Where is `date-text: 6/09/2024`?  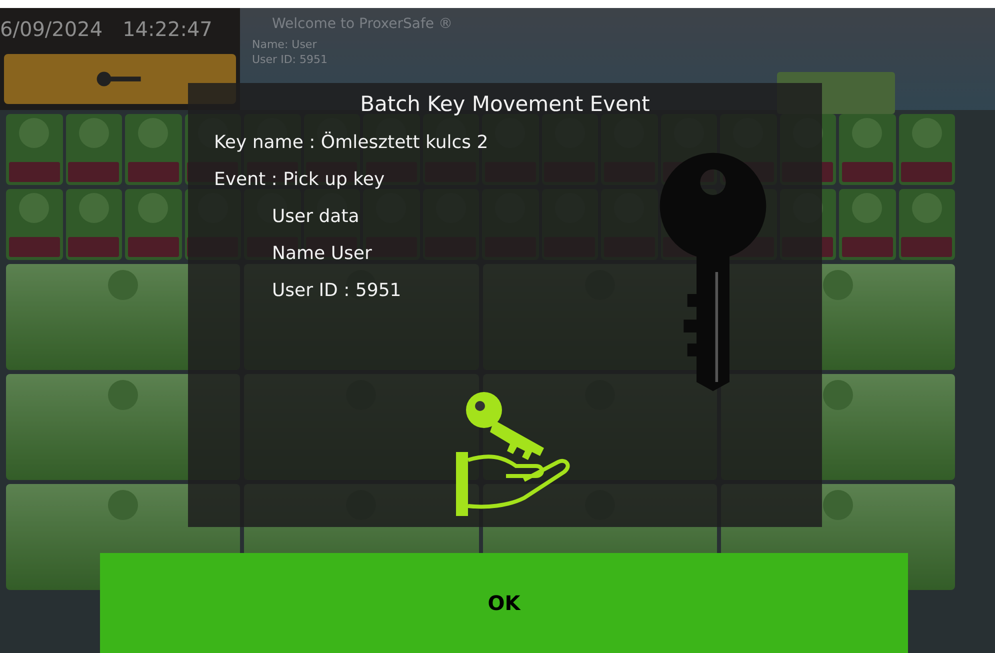 date-text: 6/09/2024 is located at coordinates (51, 29).